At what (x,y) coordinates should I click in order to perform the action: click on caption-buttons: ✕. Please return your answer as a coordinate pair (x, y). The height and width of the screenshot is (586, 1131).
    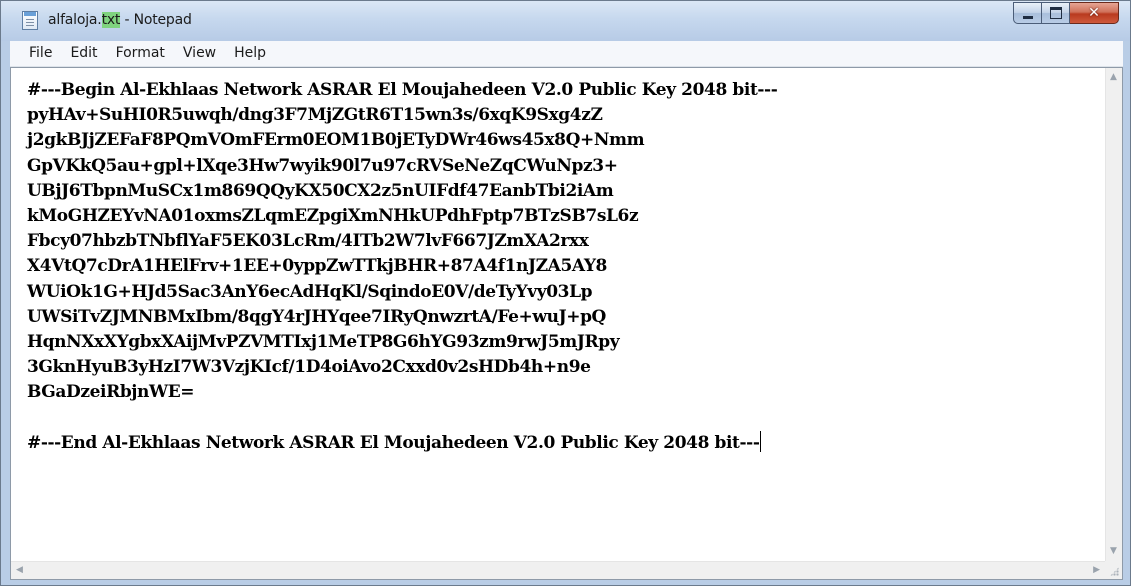
    Looking at the image, I should click on (1066, 14).